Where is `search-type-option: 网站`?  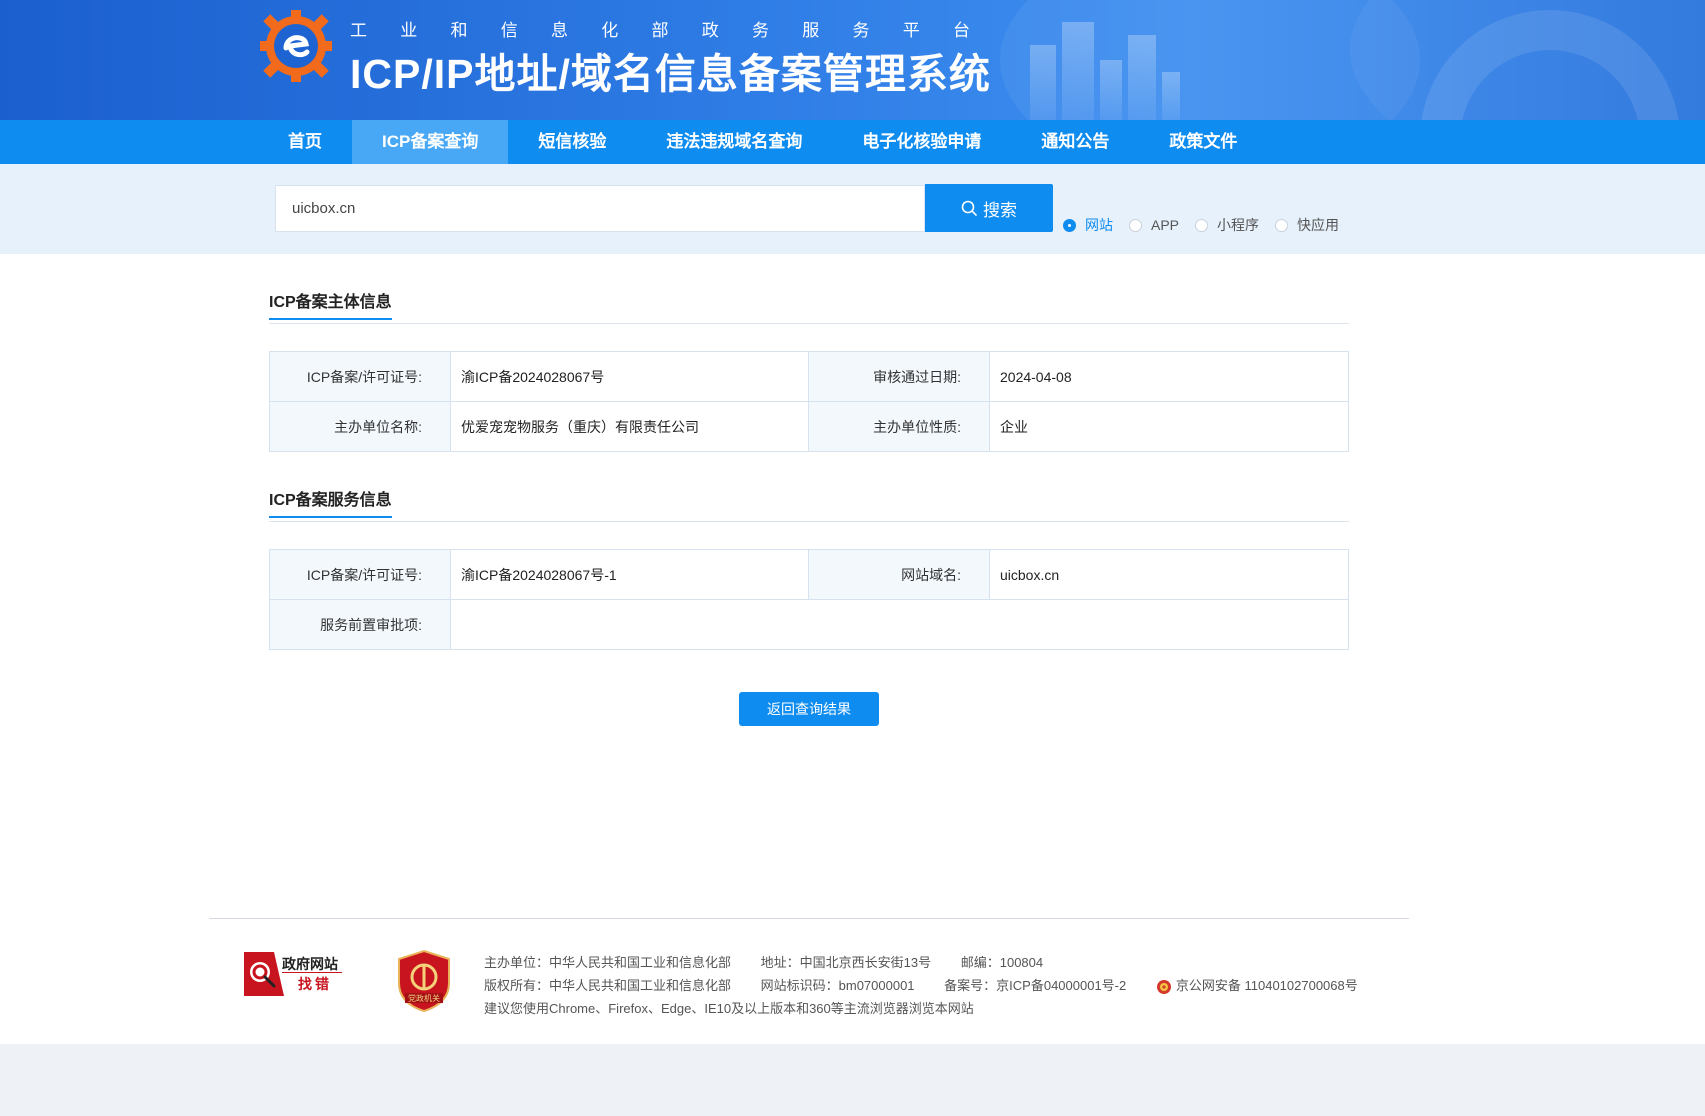 search-type-option: 网站 is located at coordinates (1088, 225).